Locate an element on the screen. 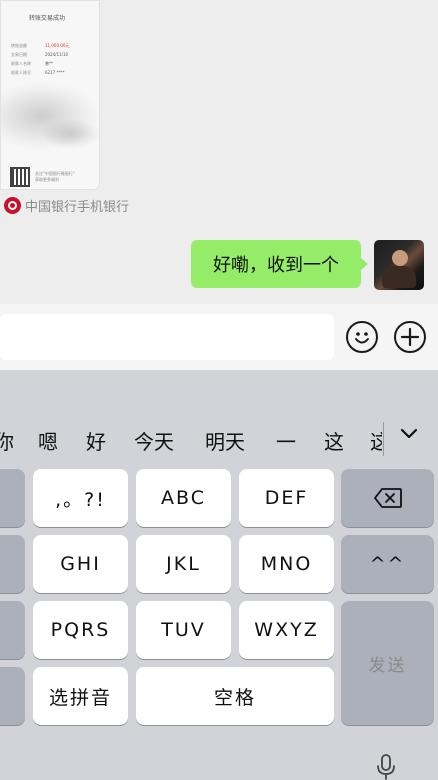  key-wxyz: WXYZ is located at coordinates (286, 630).